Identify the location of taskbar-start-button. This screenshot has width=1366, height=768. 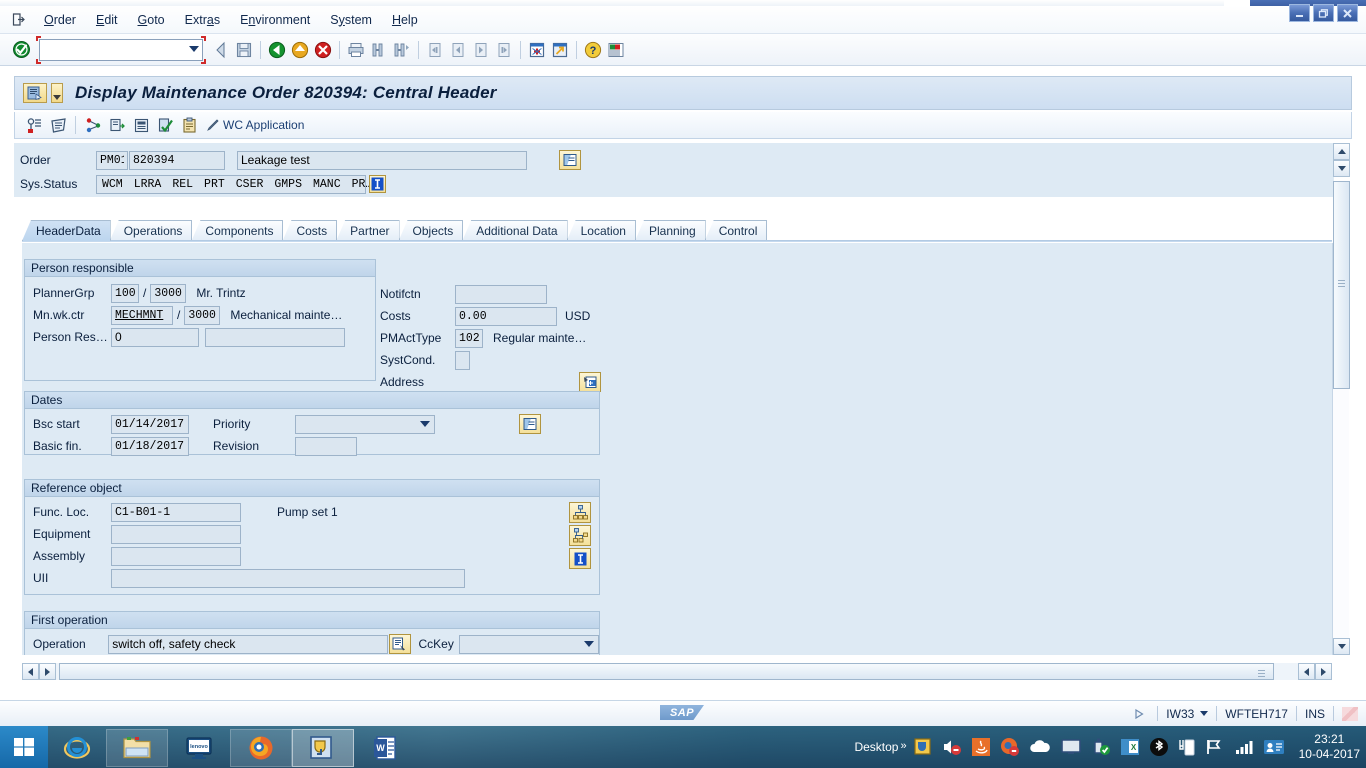
(24, 747).